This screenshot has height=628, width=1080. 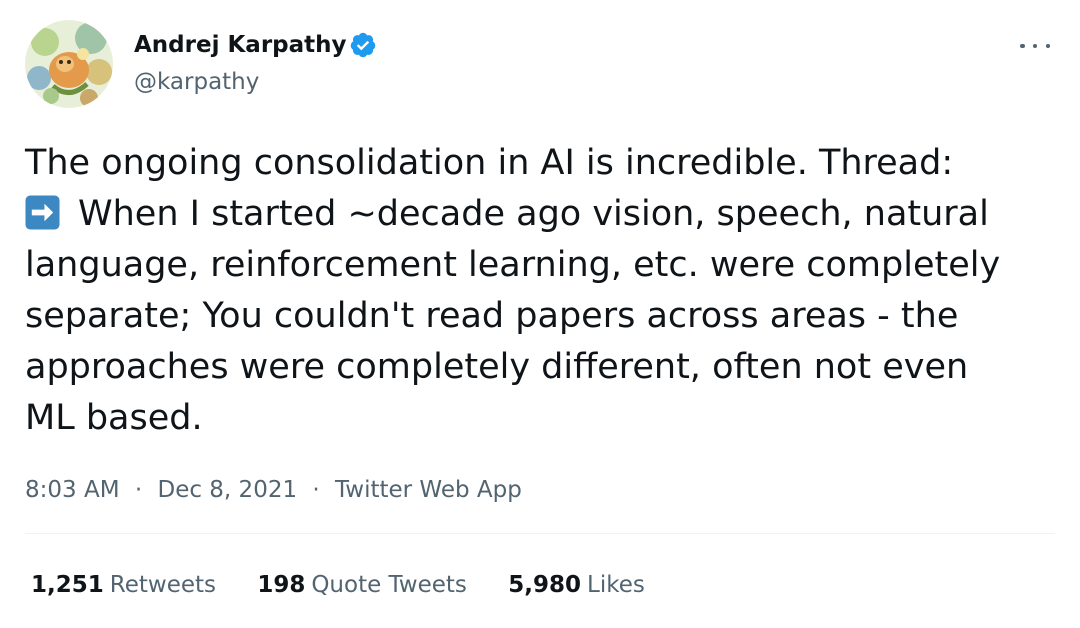 What do you see at coordinates (544, 585) in the screenshot?
I see `likes-count: 5,980` at bounding box center [544, 585].